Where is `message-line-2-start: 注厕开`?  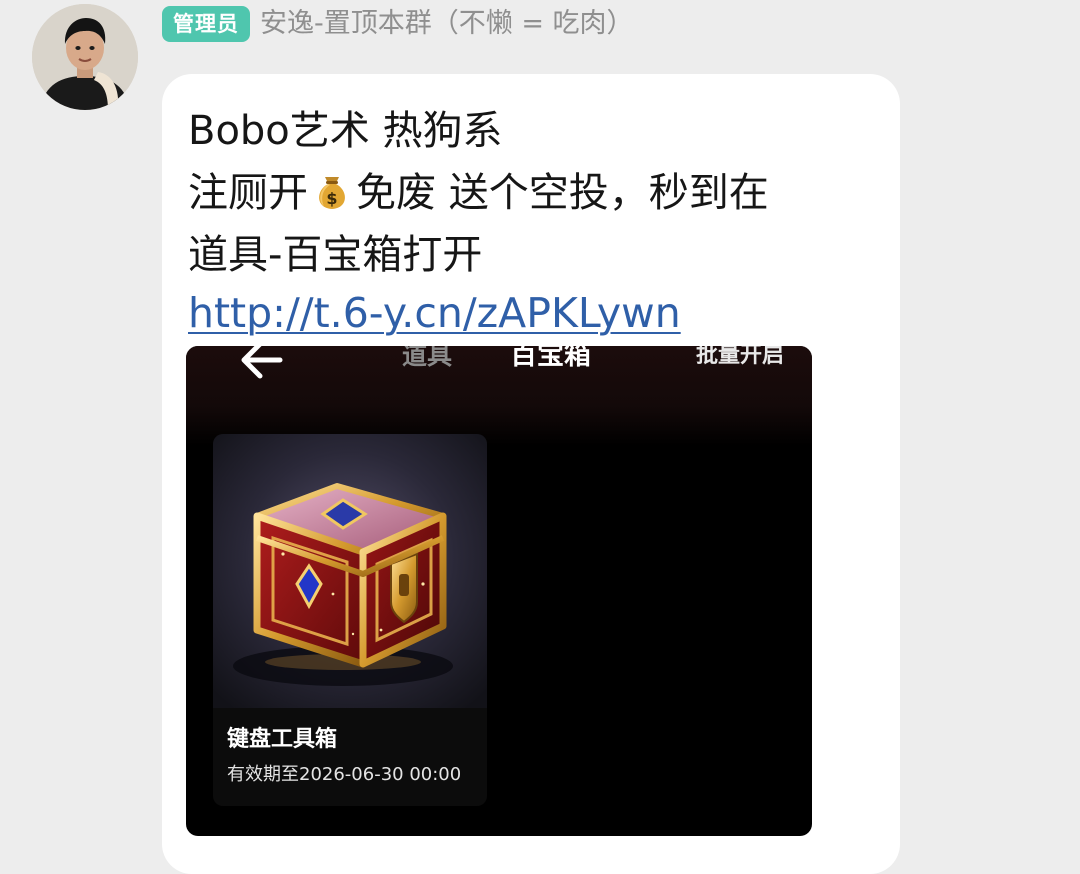 message-line-2-start: 注厕开 is located at coordinates (248, 193).